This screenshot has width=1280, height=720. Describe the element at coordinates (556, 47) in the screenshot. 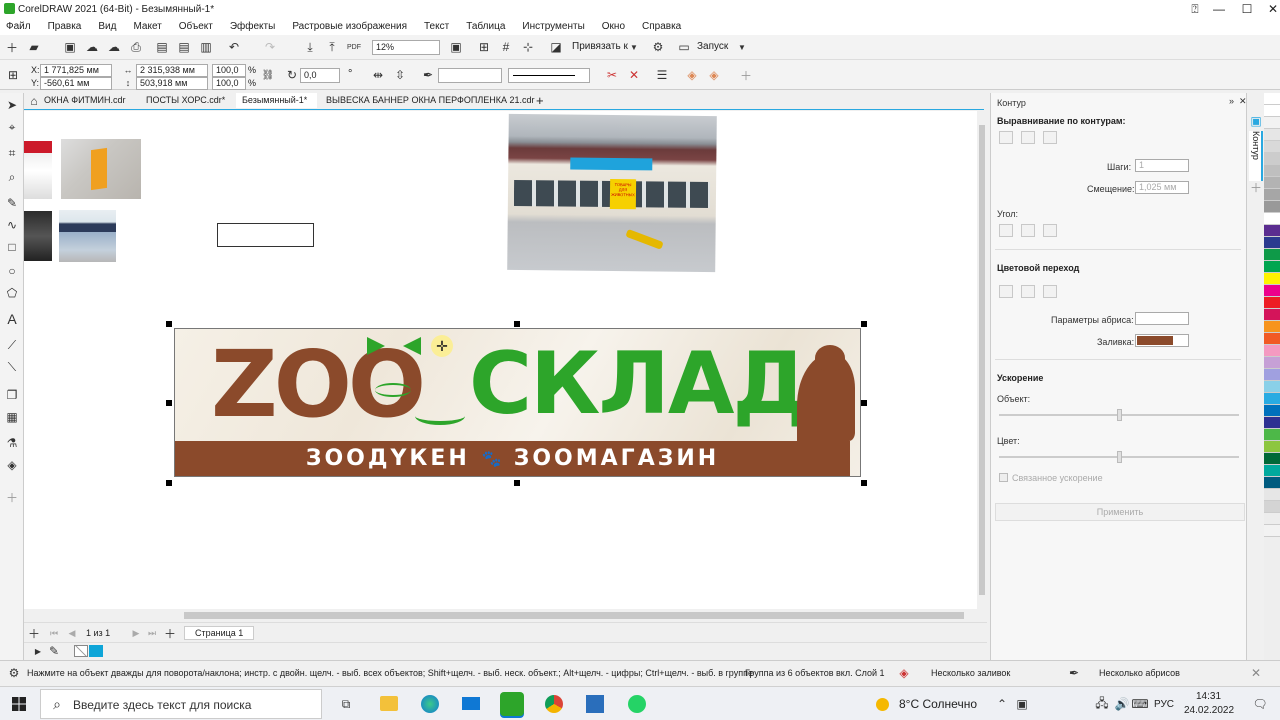

I see `snap-icon: ◪` at that location.